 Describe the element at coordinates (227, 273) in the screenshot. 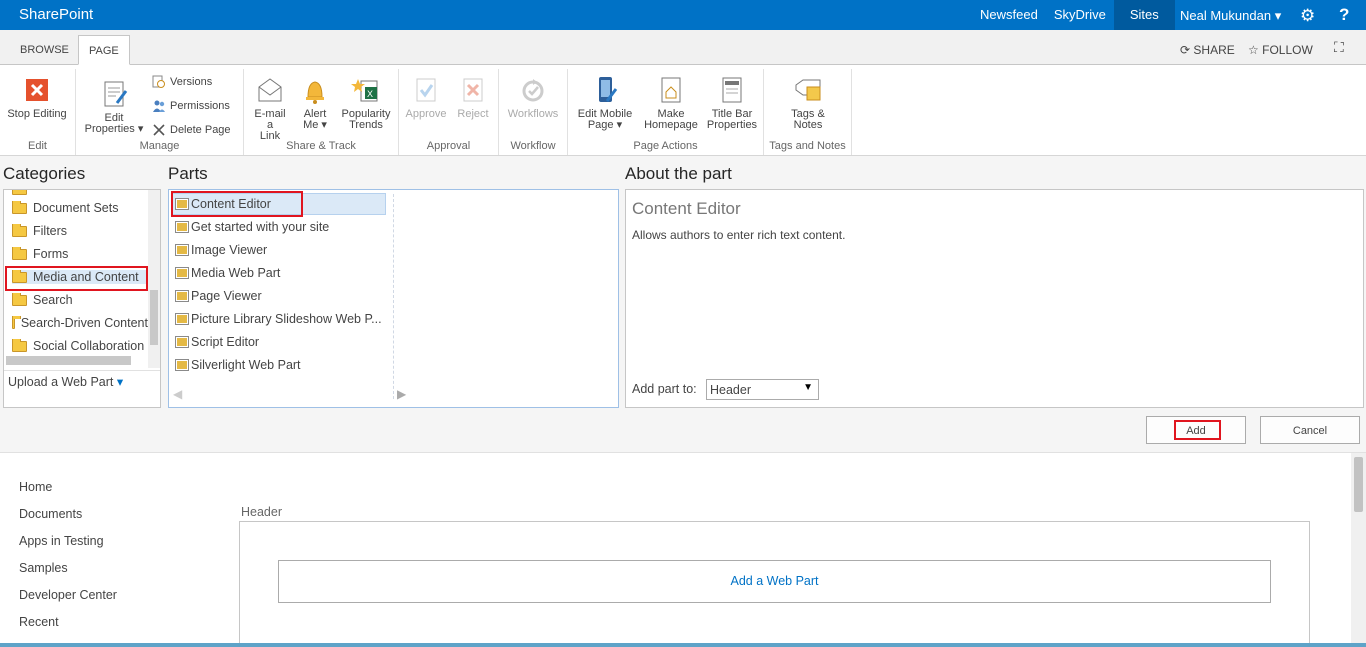

I see `part-item: Media Web Part` at that location.